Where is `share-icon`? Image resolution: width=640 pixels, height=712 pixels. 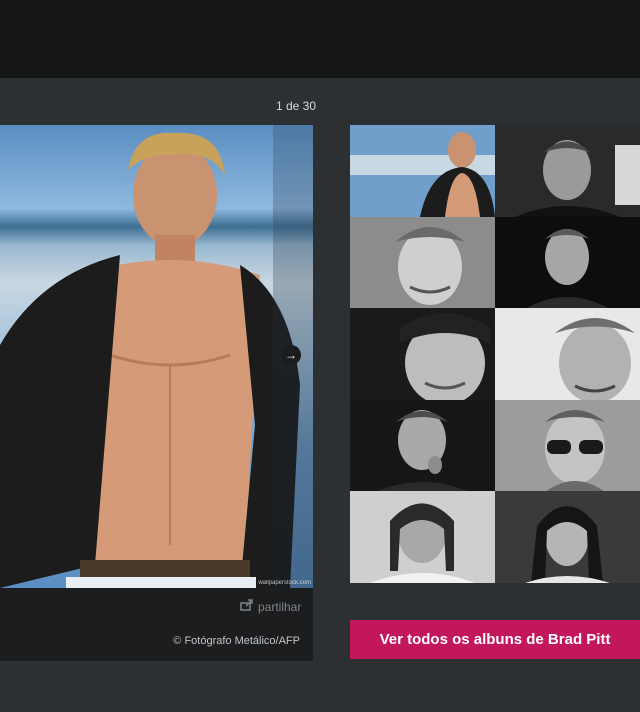 share-icon is located at coordinates (247, 606).